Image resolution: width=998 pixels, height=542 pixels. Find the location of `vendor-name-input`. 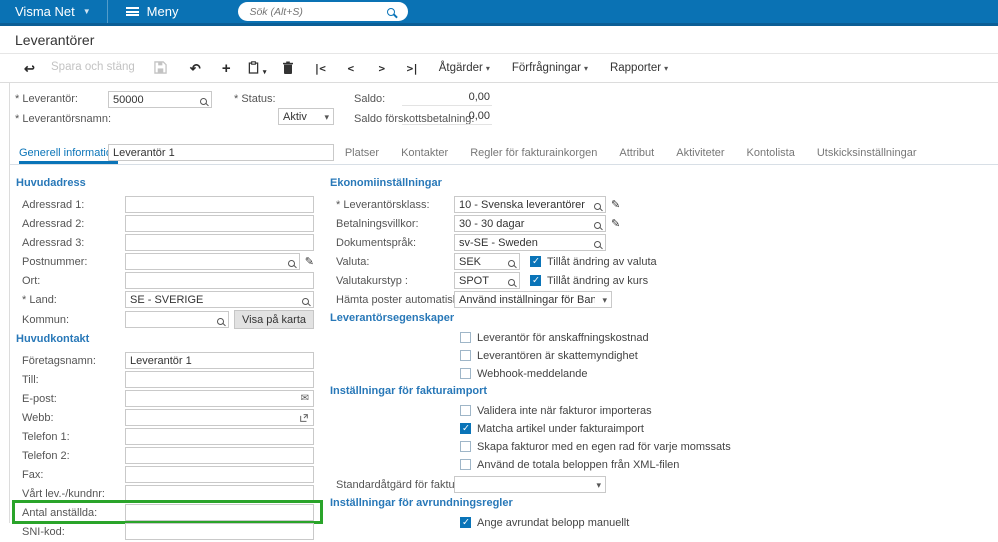

vendor-name-input is located at coordinates (221, 152).